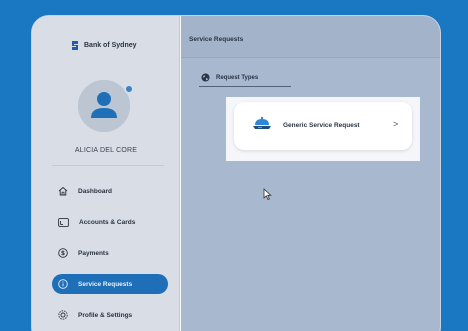 This screenshot has height=331, width=468. I want to click on brand: Bank of Sydney, so click(103, 45).